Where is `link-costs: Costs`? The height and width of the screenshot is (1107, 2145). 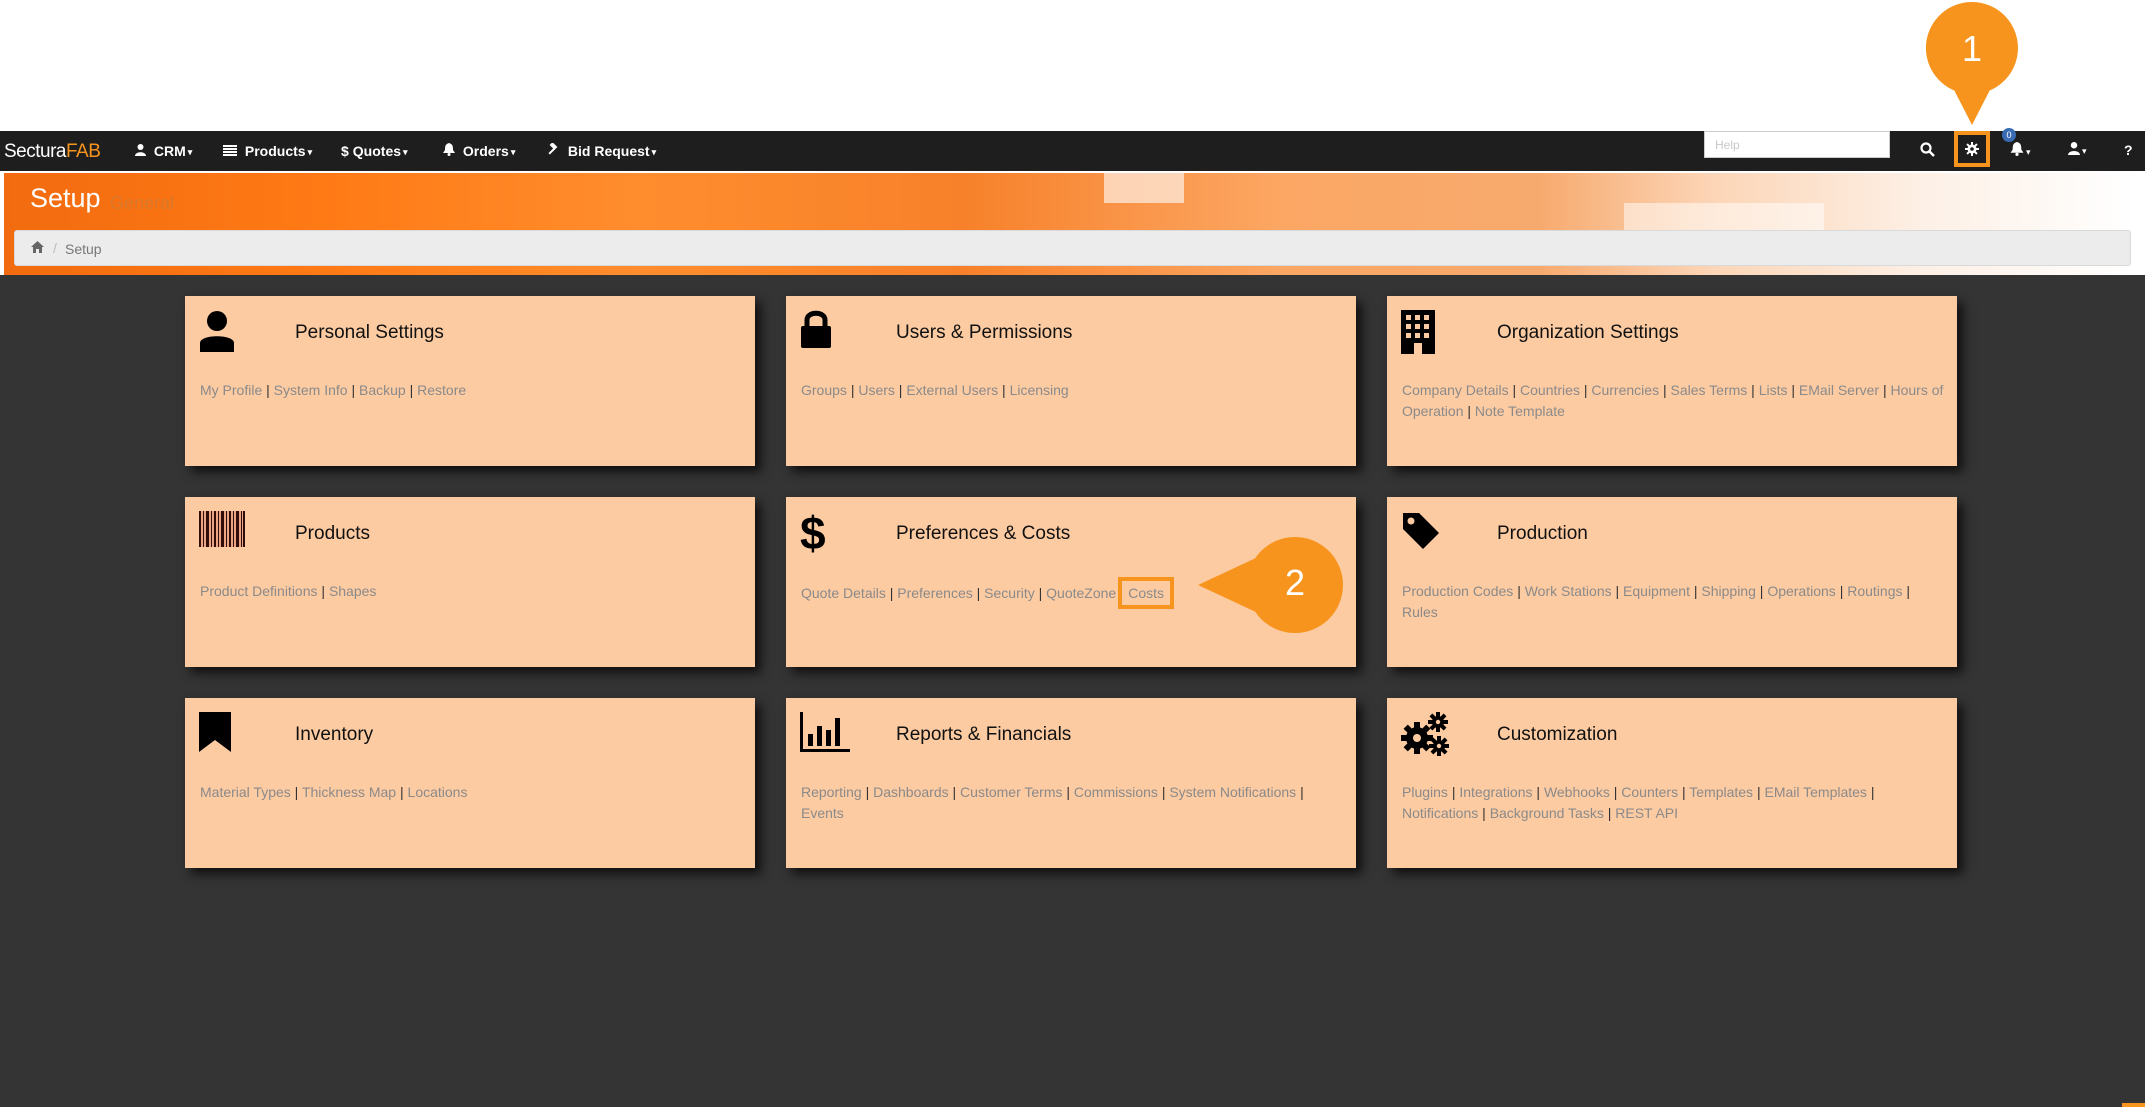
link-costs: Costs is located at coordinates (1146, 593).